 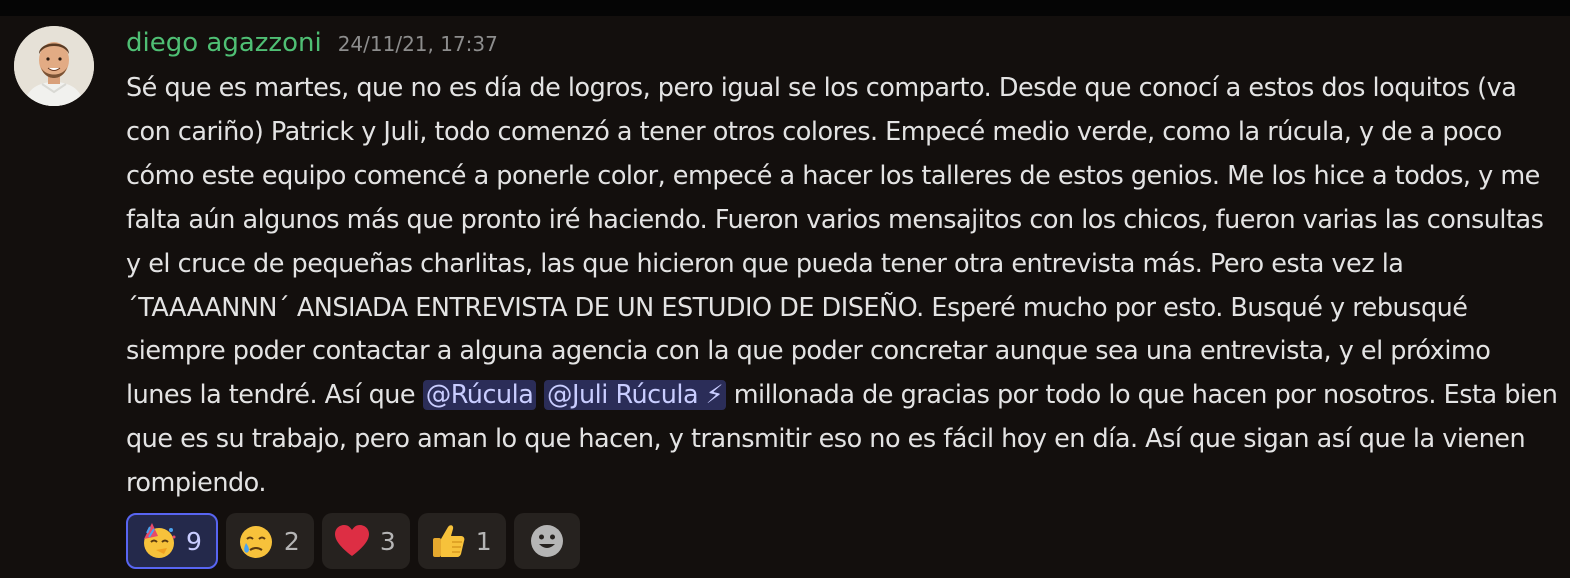 What do you see at coordinates (483, 541) in the screenshot?
I see `reaction-count: 1` at bounding box center [483, 541].